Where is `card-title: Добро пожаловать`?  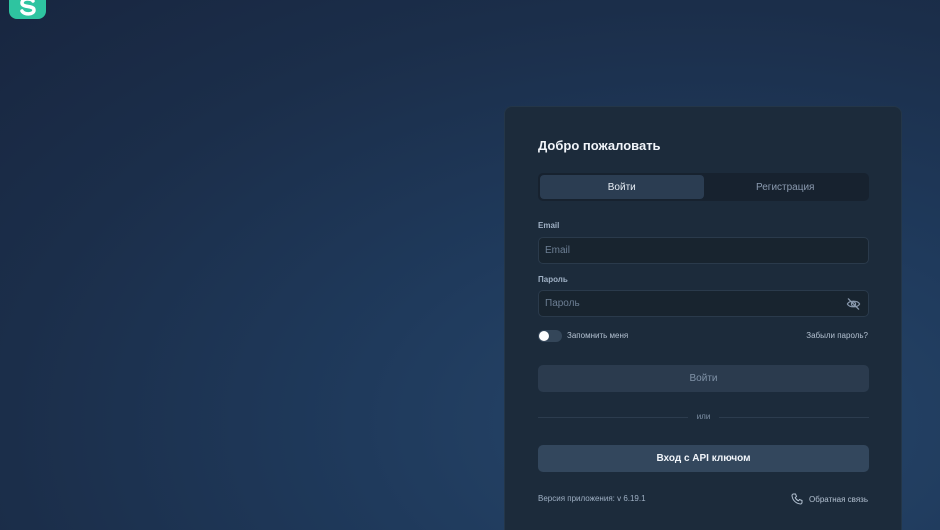
card-title: Добро пожаловать is located at coordinates (599, 145).